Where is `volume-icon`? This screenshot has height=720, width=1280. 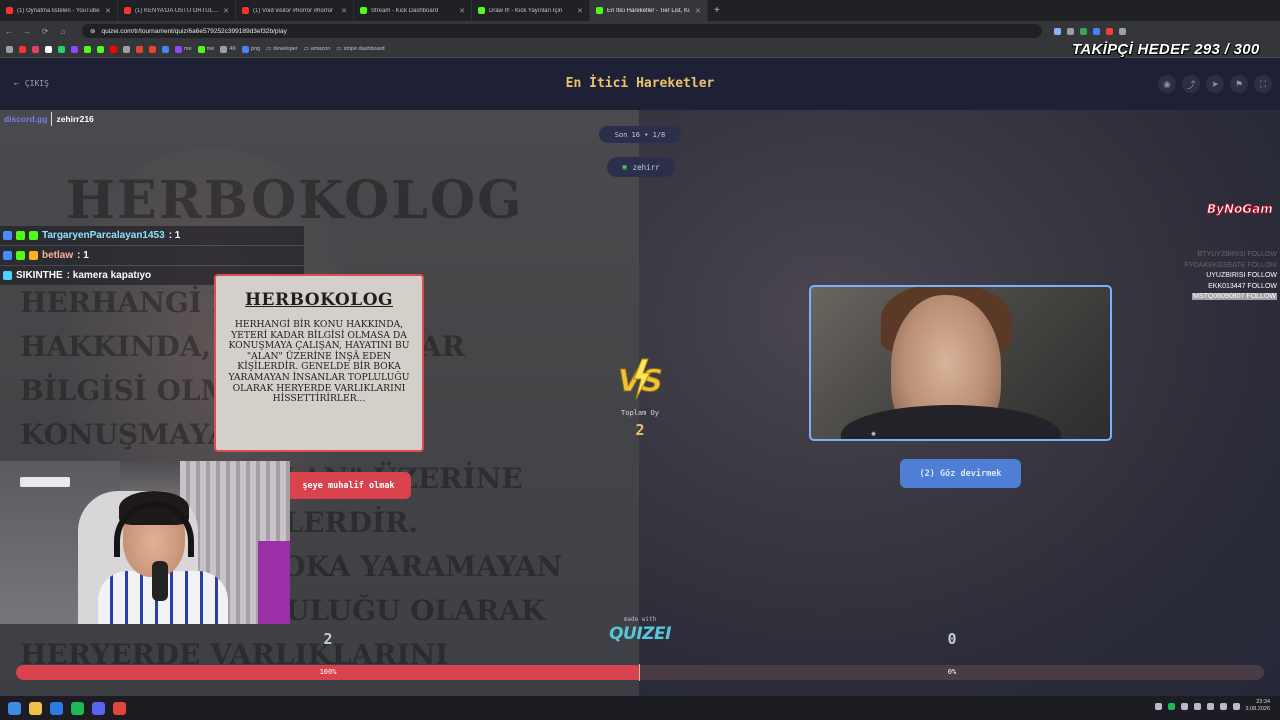
volume-icon is located at coordinates (1236, 706).